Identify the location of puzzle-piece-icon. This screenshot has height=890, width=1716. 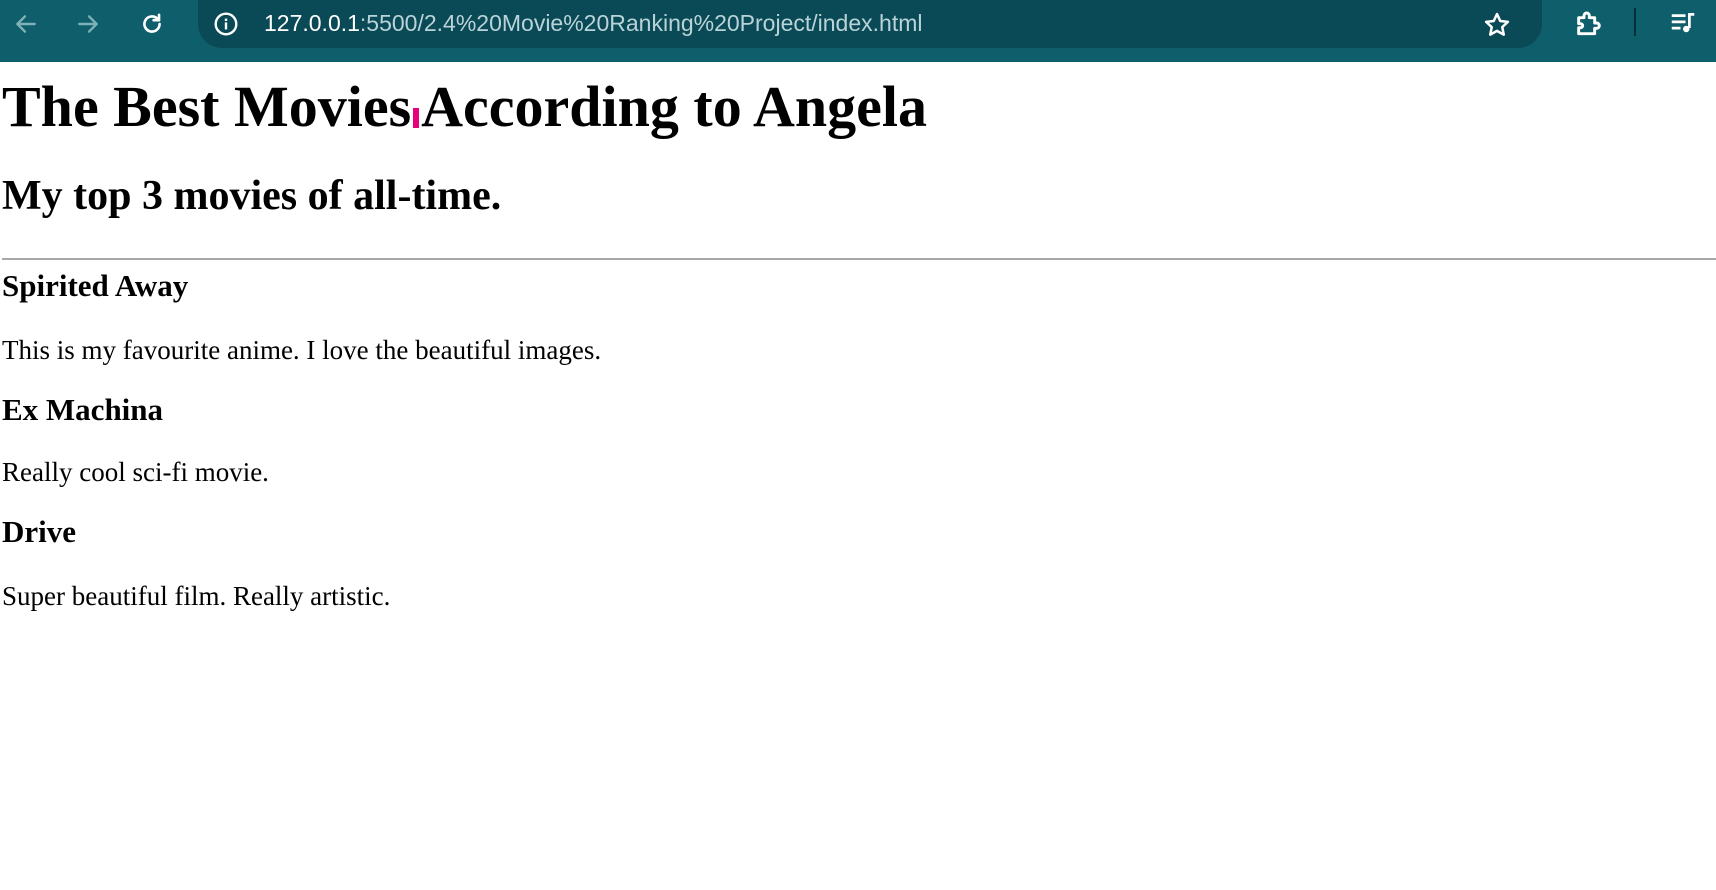
(1589, 23).